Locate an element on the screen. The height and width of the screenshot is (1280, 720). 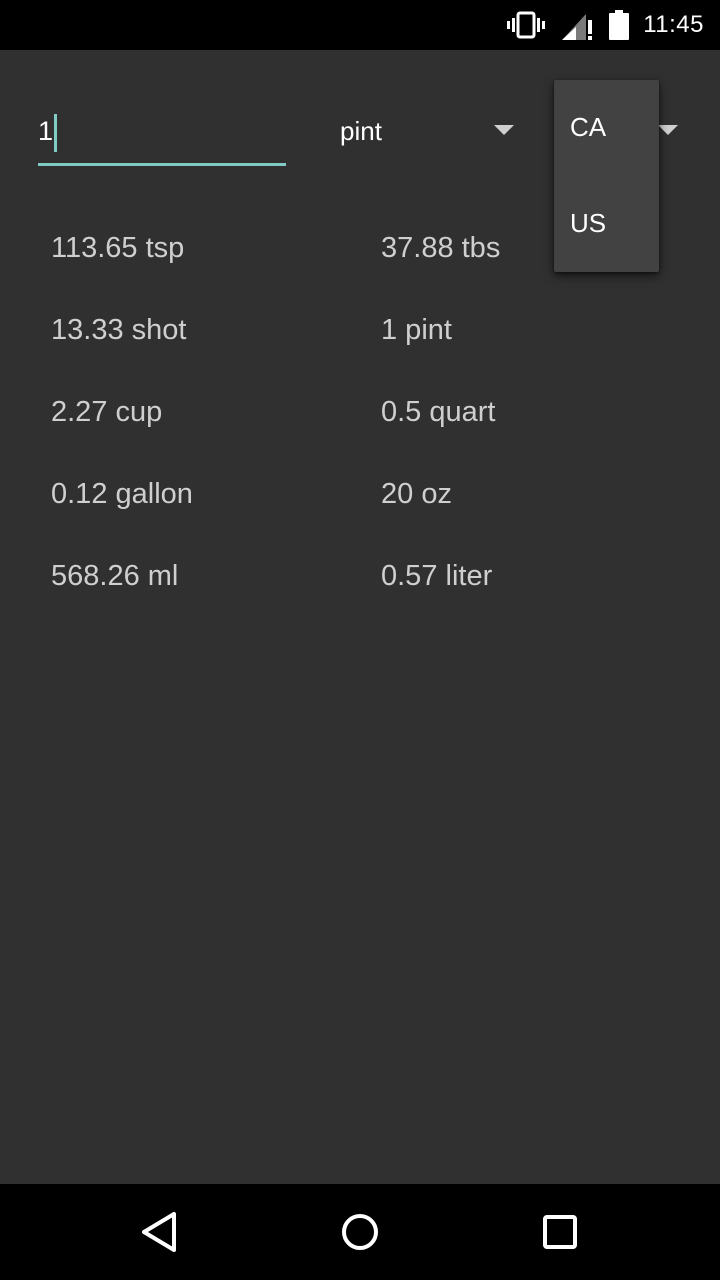
result-value: 113.65 tsp is located at coordinates (118, 248).